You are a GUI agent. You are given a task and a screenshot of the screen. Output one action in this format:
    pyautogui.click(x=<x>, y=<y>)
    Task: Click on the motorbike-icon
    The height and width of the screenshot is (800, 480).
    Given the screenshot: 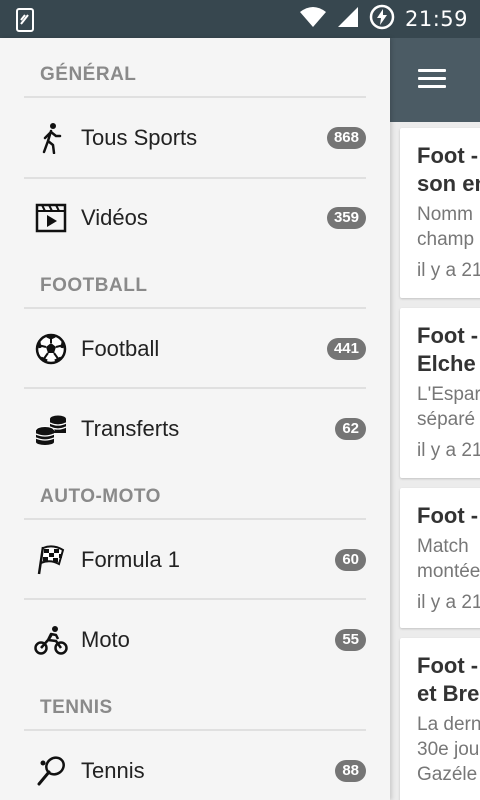 What is the action you would take?
    pyautogui.click(x=51, y=640)
    